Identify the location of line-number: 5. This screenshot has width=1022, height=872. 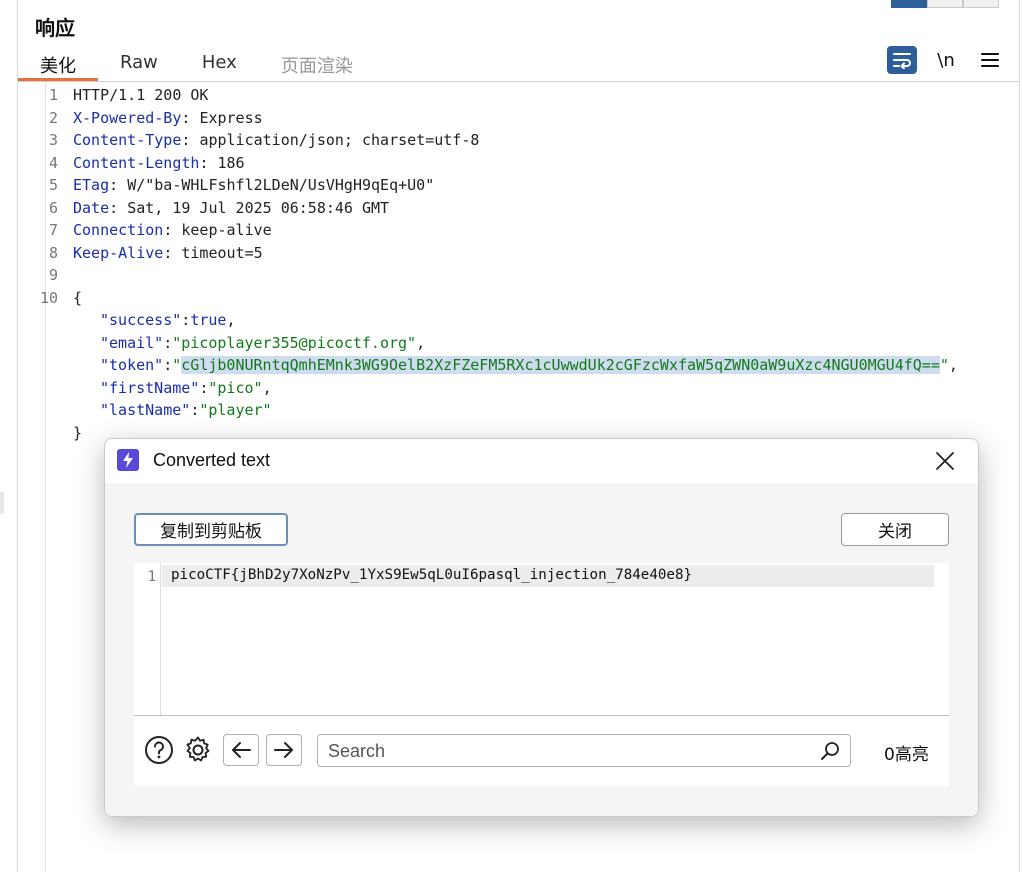
(53, 185).